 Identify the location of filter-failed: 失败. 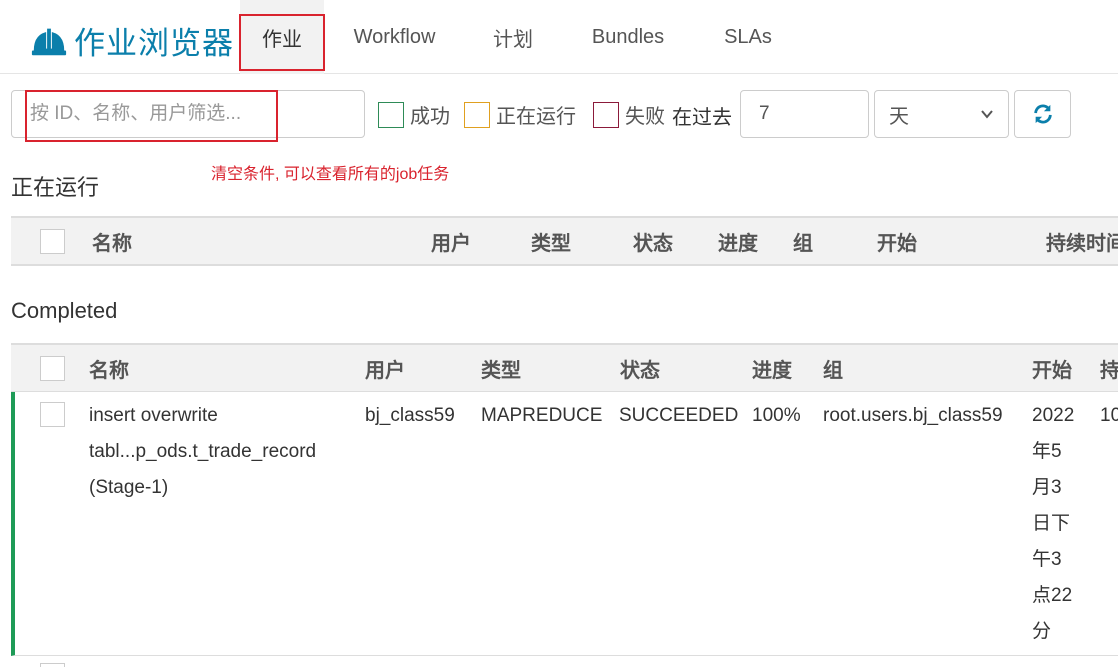
(629, 114).